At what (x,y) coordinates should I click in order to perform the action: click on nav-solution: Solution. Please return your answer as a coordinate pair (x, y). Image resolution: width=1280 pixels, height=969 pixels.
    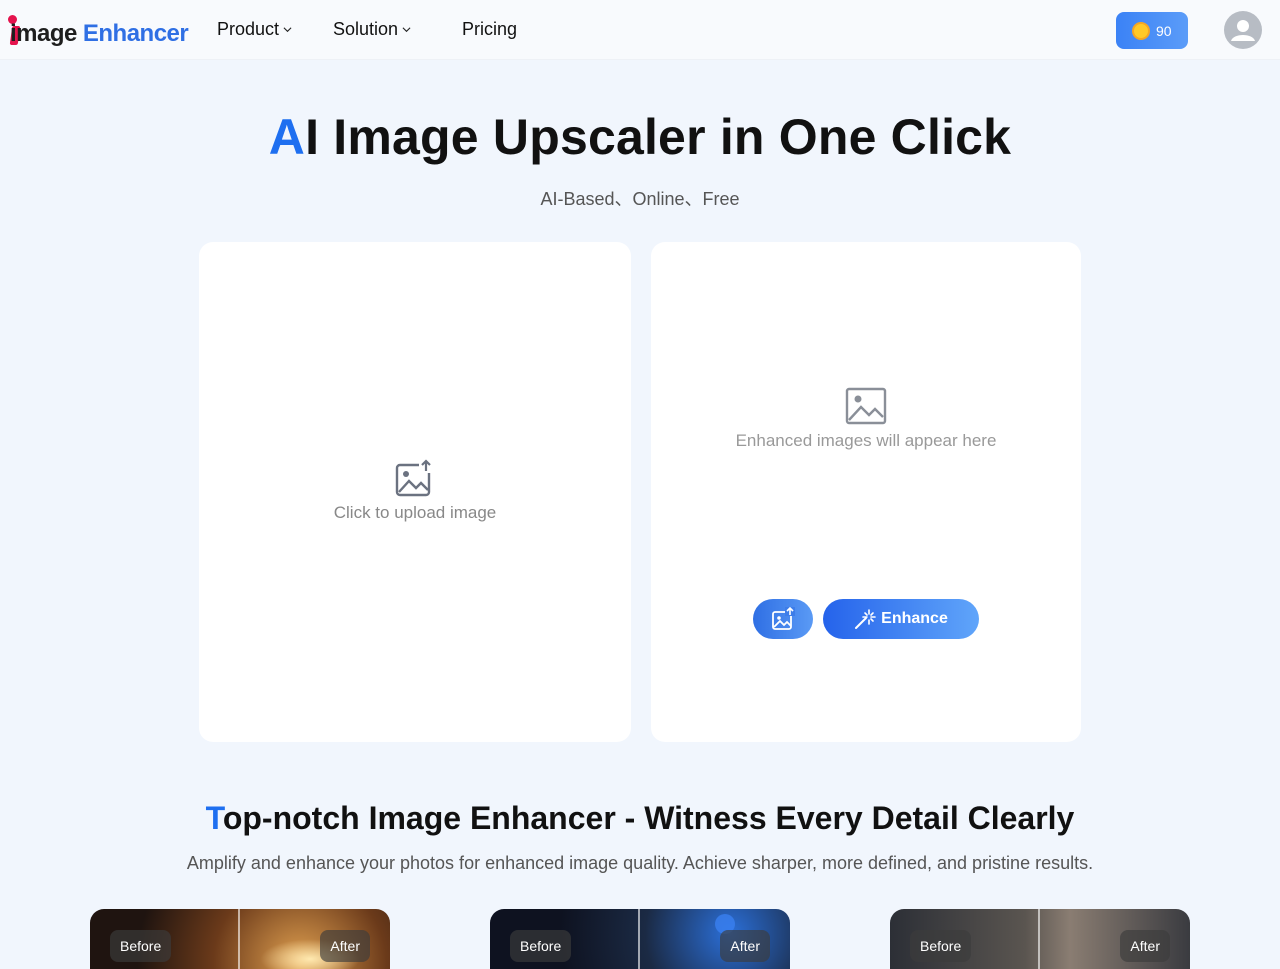
    Looking at the image, I should click on (372, 29).